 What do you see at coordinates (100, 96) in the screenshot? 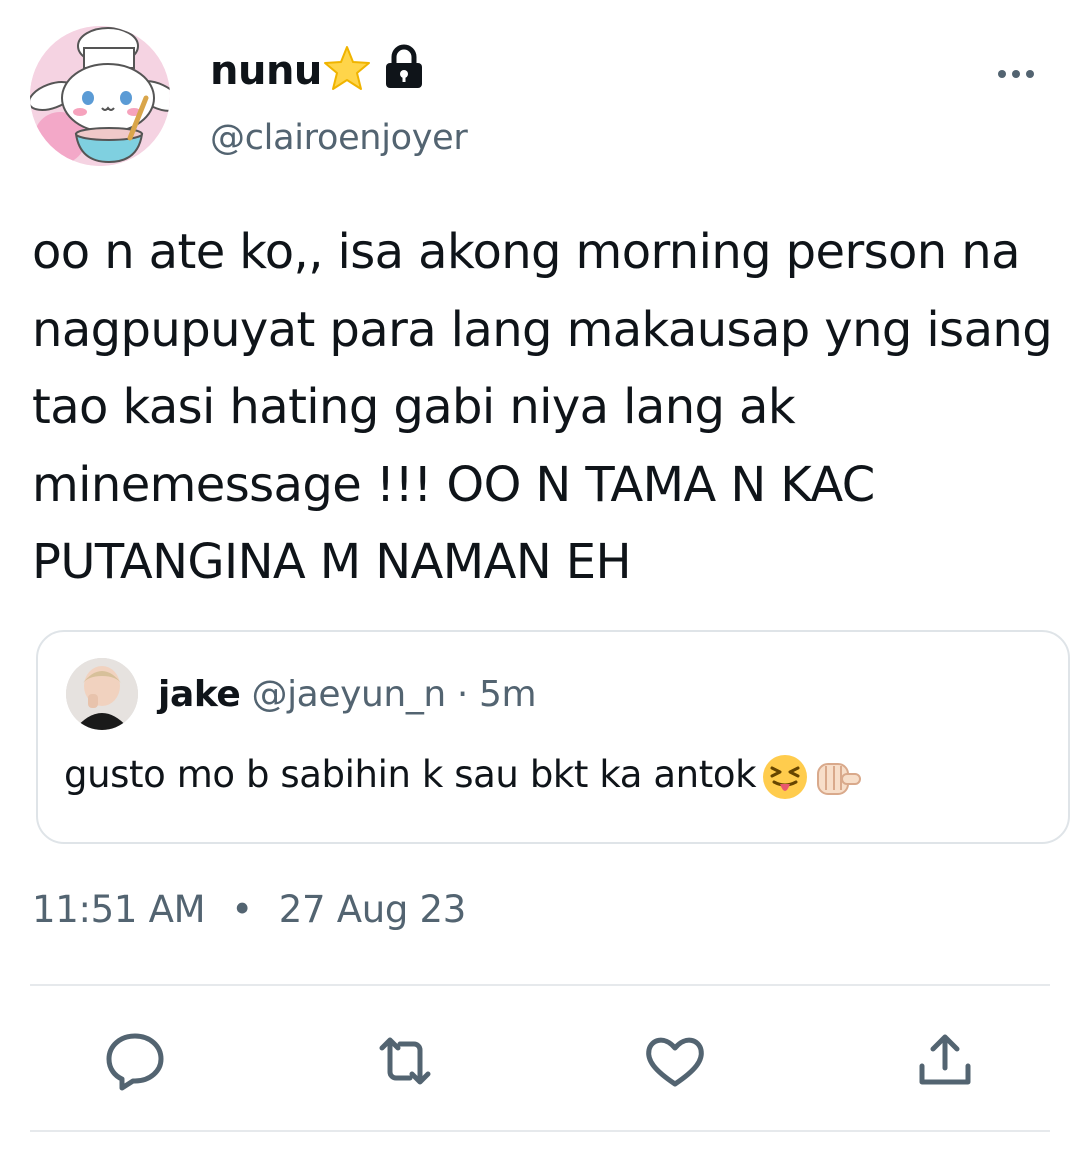
I see `author-avatar` at bounding box center [100, 96].